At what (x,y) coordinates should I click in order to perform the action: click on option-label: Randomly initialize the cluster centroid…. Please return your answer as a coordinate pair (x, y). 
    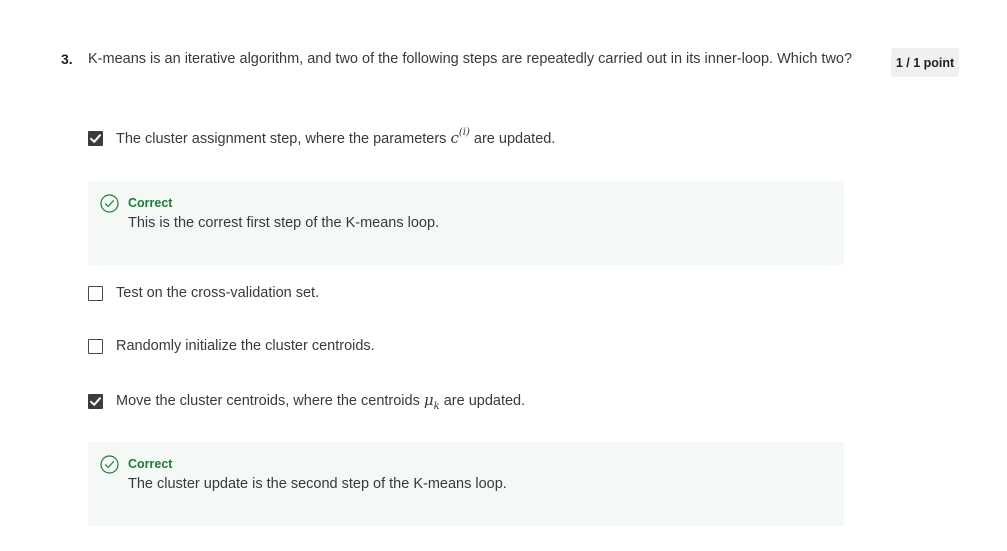
    Looking at the image, I should click on (245, 346).